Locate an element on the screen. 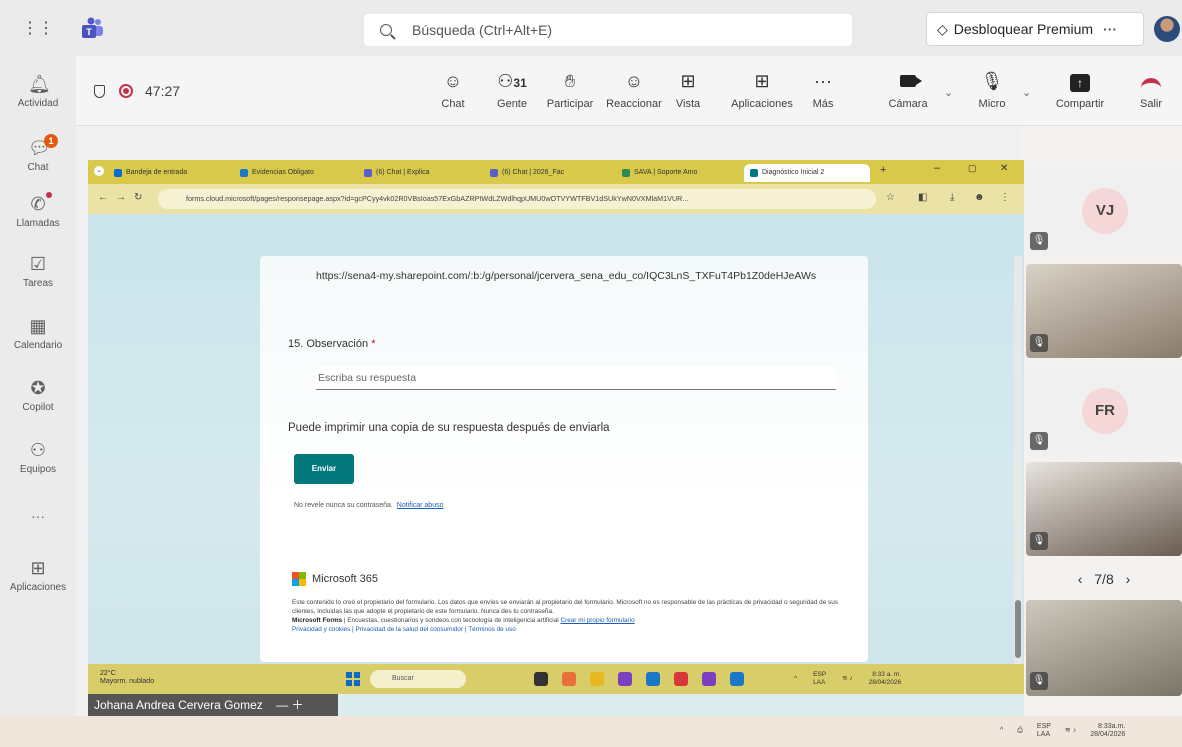  submit-button: Enviar is located at coordinates (324, 469).